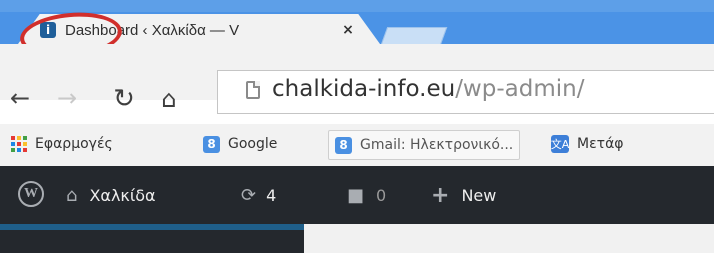 Image resolution: width=714 pixels, height=253 pixels. What do you see at coordinates (560, 144) in the screenshot?
I see `translate-icon: 文A` at bounding box center [560, 144].